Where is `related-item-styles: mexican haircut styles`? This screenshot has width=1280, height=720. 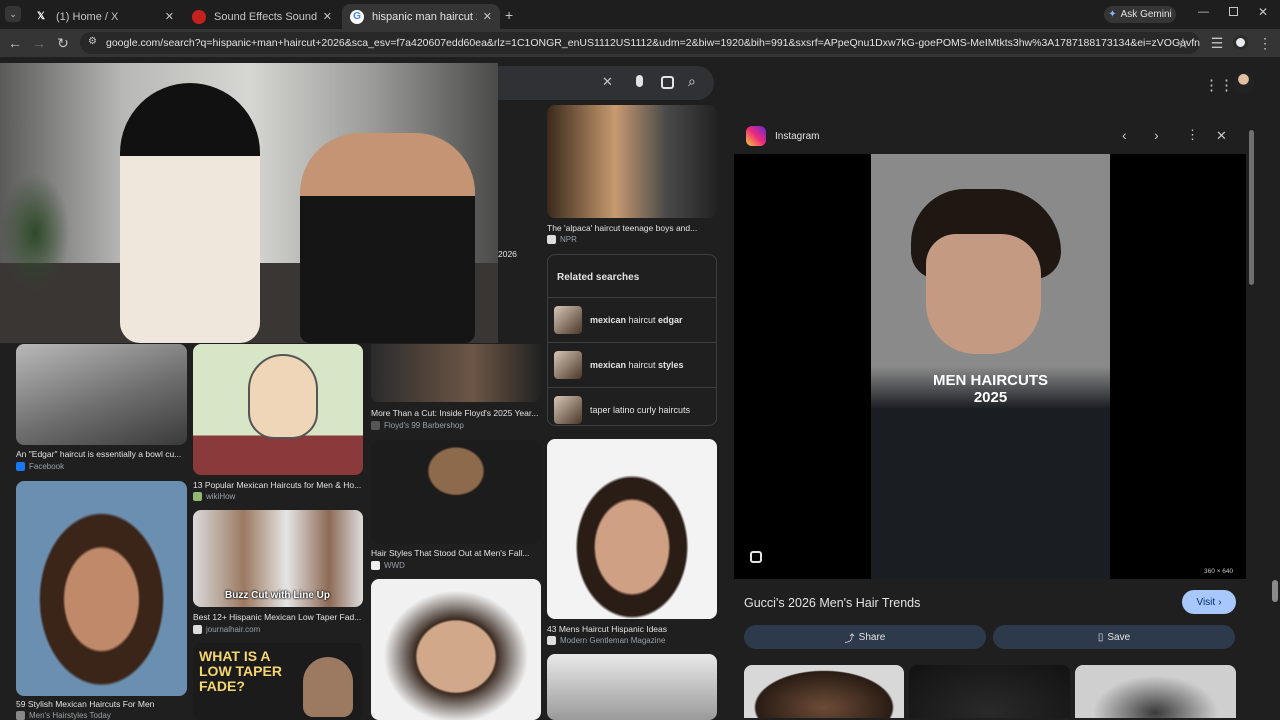 related-item-styles: mexican haircut styles is located at coordinates (632, 364).